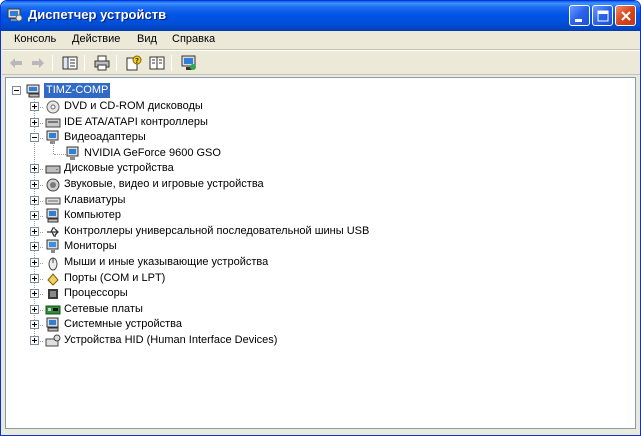  What do you see at coordinates (53, 279) in the screenshot?
I see `port-icon` at bounding box center [53, 279].